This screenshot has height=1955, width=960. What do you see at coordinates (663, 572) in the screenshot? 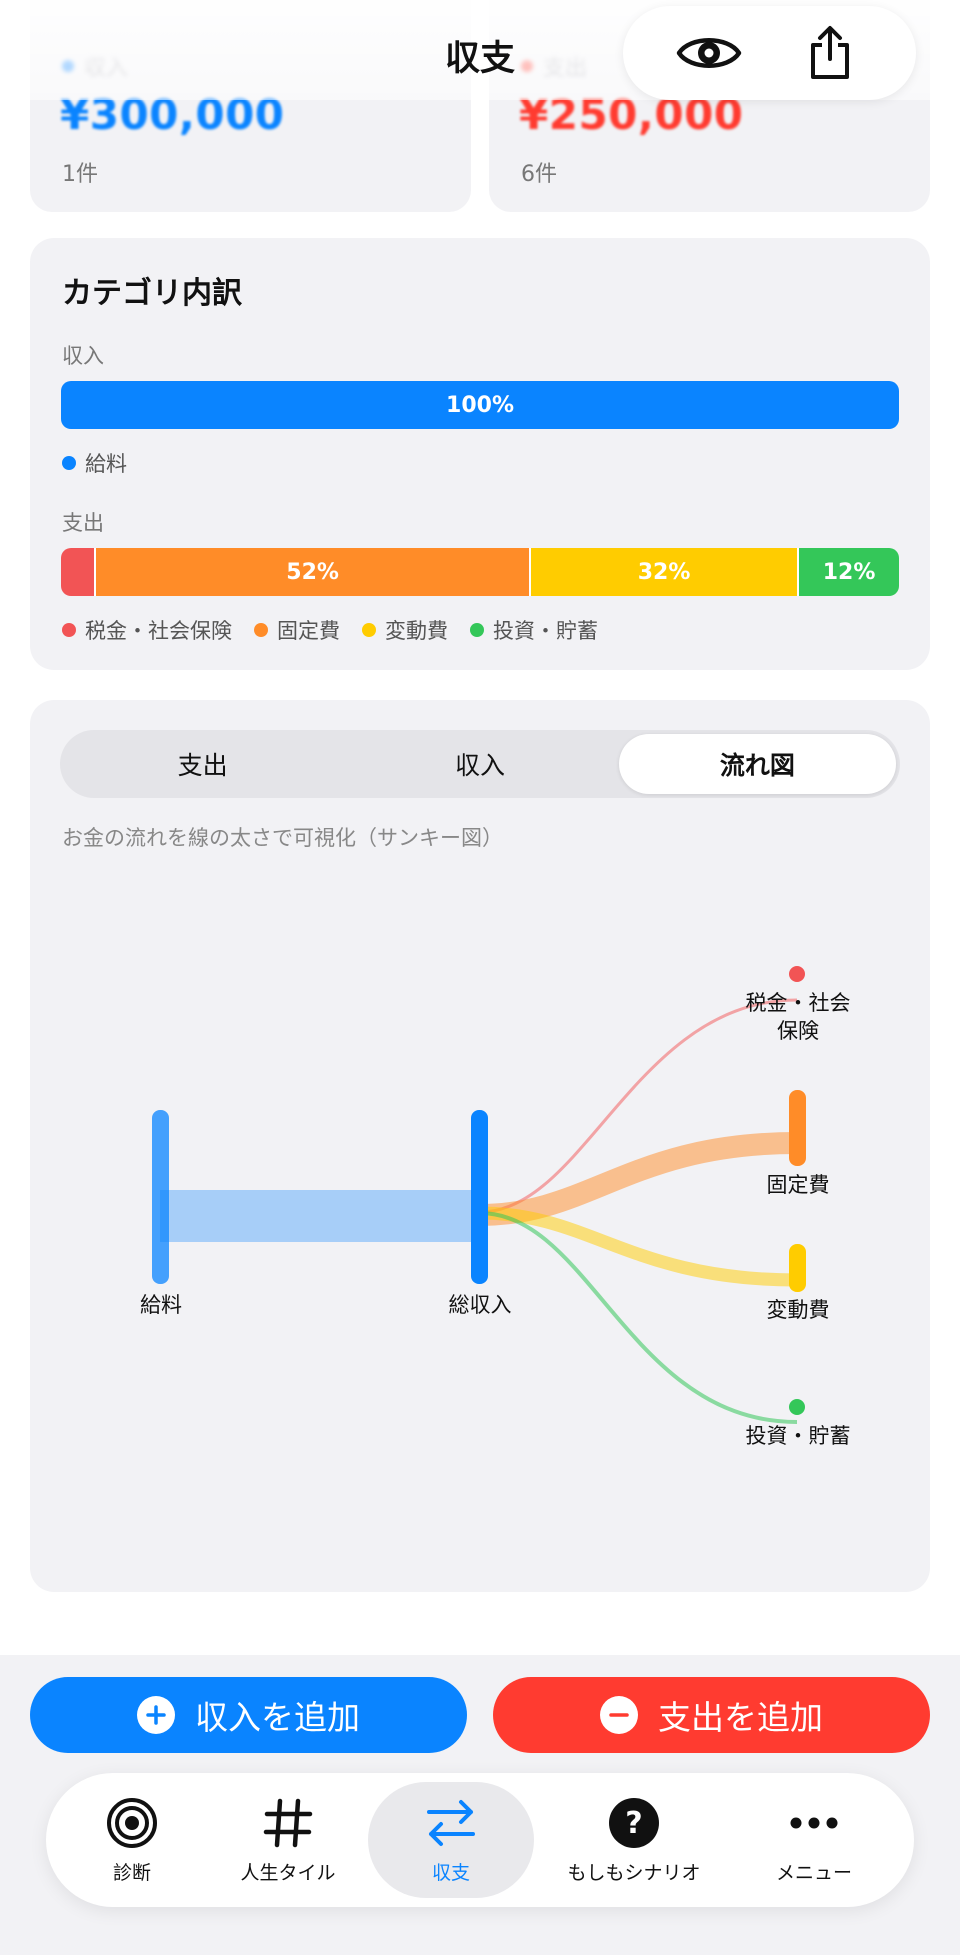
I see `expense-segment: 32%` at bounding box center [663, 572].